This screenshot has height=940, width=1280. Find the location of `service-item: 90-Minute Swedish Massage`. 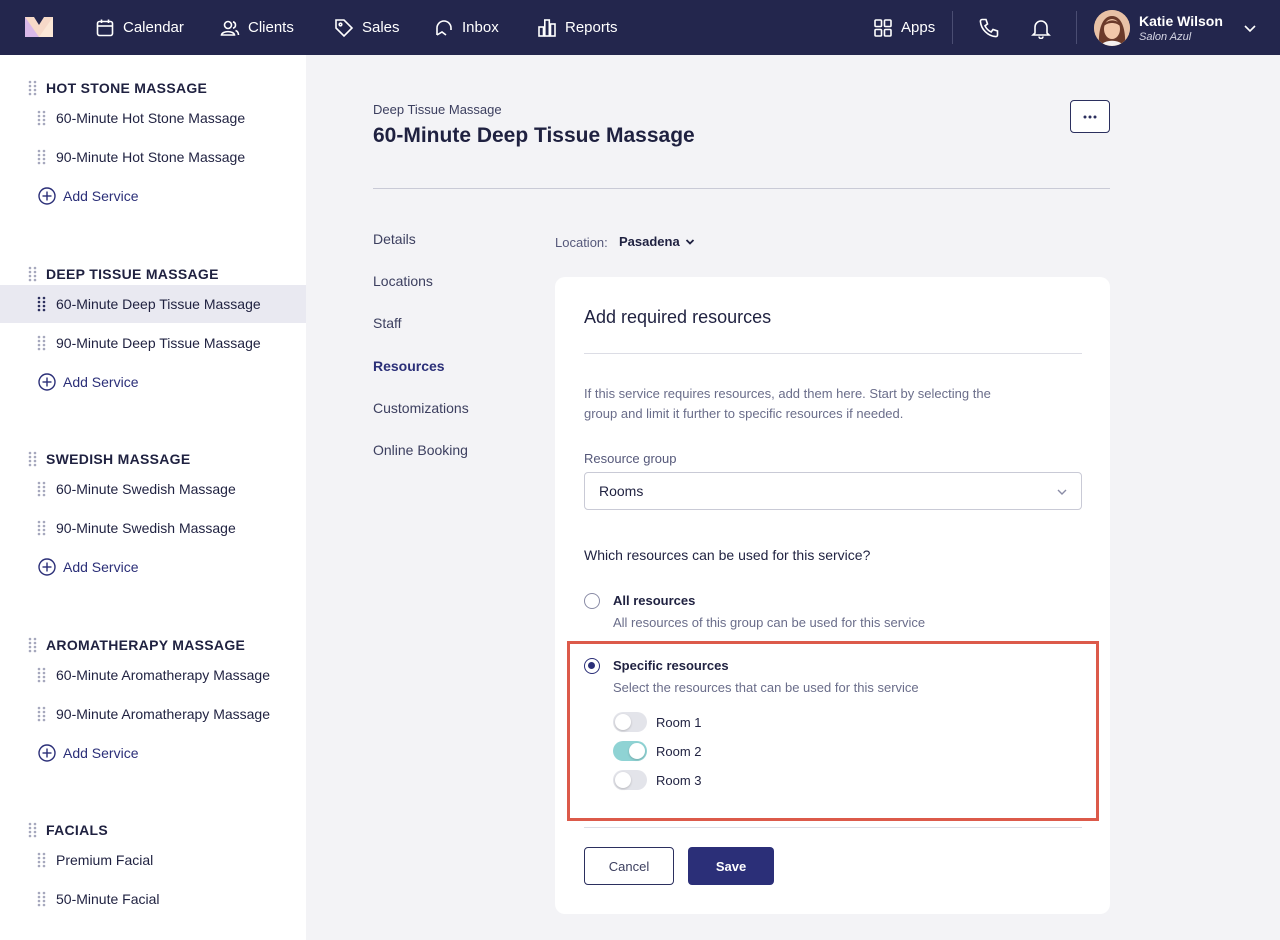

service-item: 90-Minute Swedish Massage is located at coordinates (153, 528).